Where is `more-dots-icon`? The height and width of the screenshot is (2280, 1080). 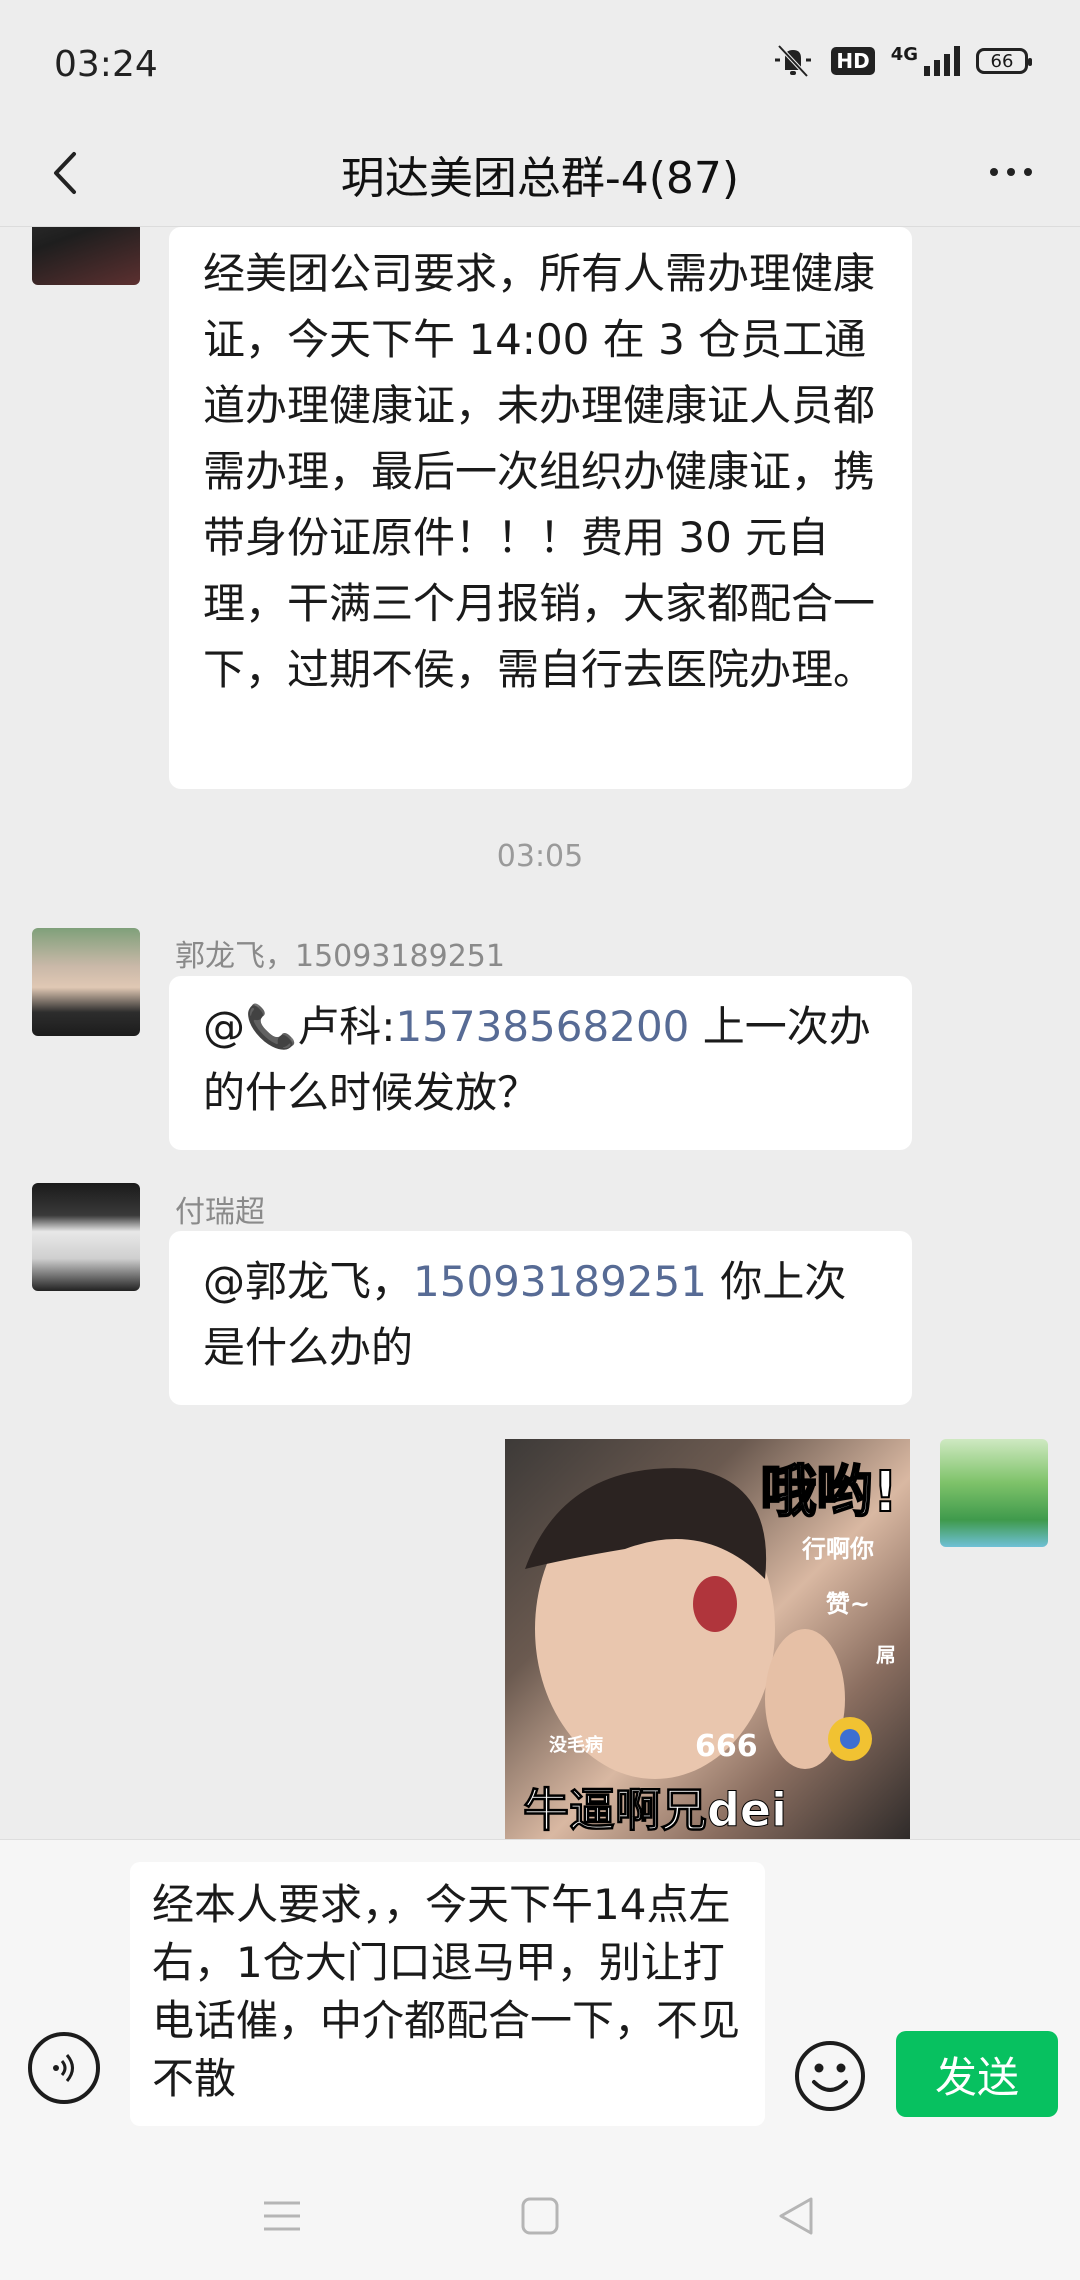 more-dots-icon is located at coordinates (994, 172).